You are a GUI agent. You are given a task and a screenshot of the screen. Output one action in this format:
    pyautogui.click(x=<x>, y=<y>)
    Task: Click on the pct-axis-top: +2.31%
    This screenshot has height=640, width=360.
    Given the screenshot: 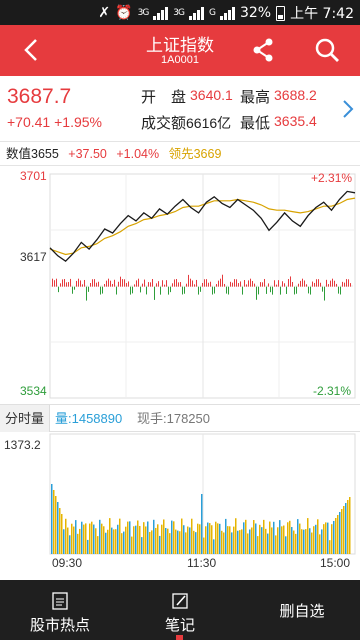 What is the action you would take?
    pyautogui.click(x=332, y=178)
    